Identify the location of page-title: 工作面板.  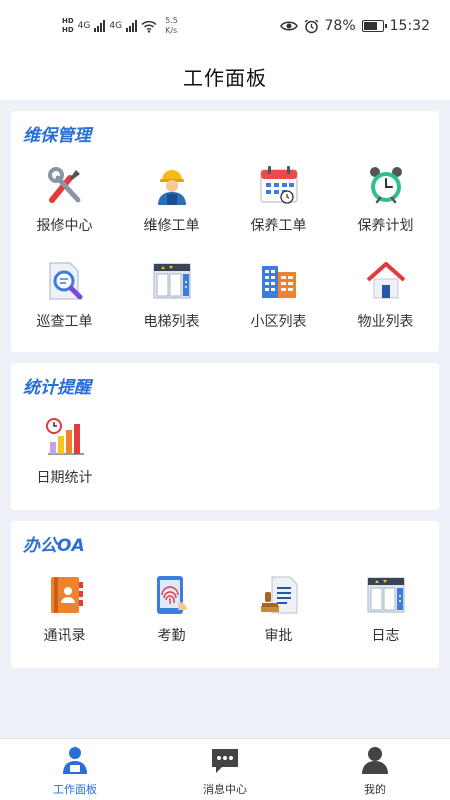
(225, 77).